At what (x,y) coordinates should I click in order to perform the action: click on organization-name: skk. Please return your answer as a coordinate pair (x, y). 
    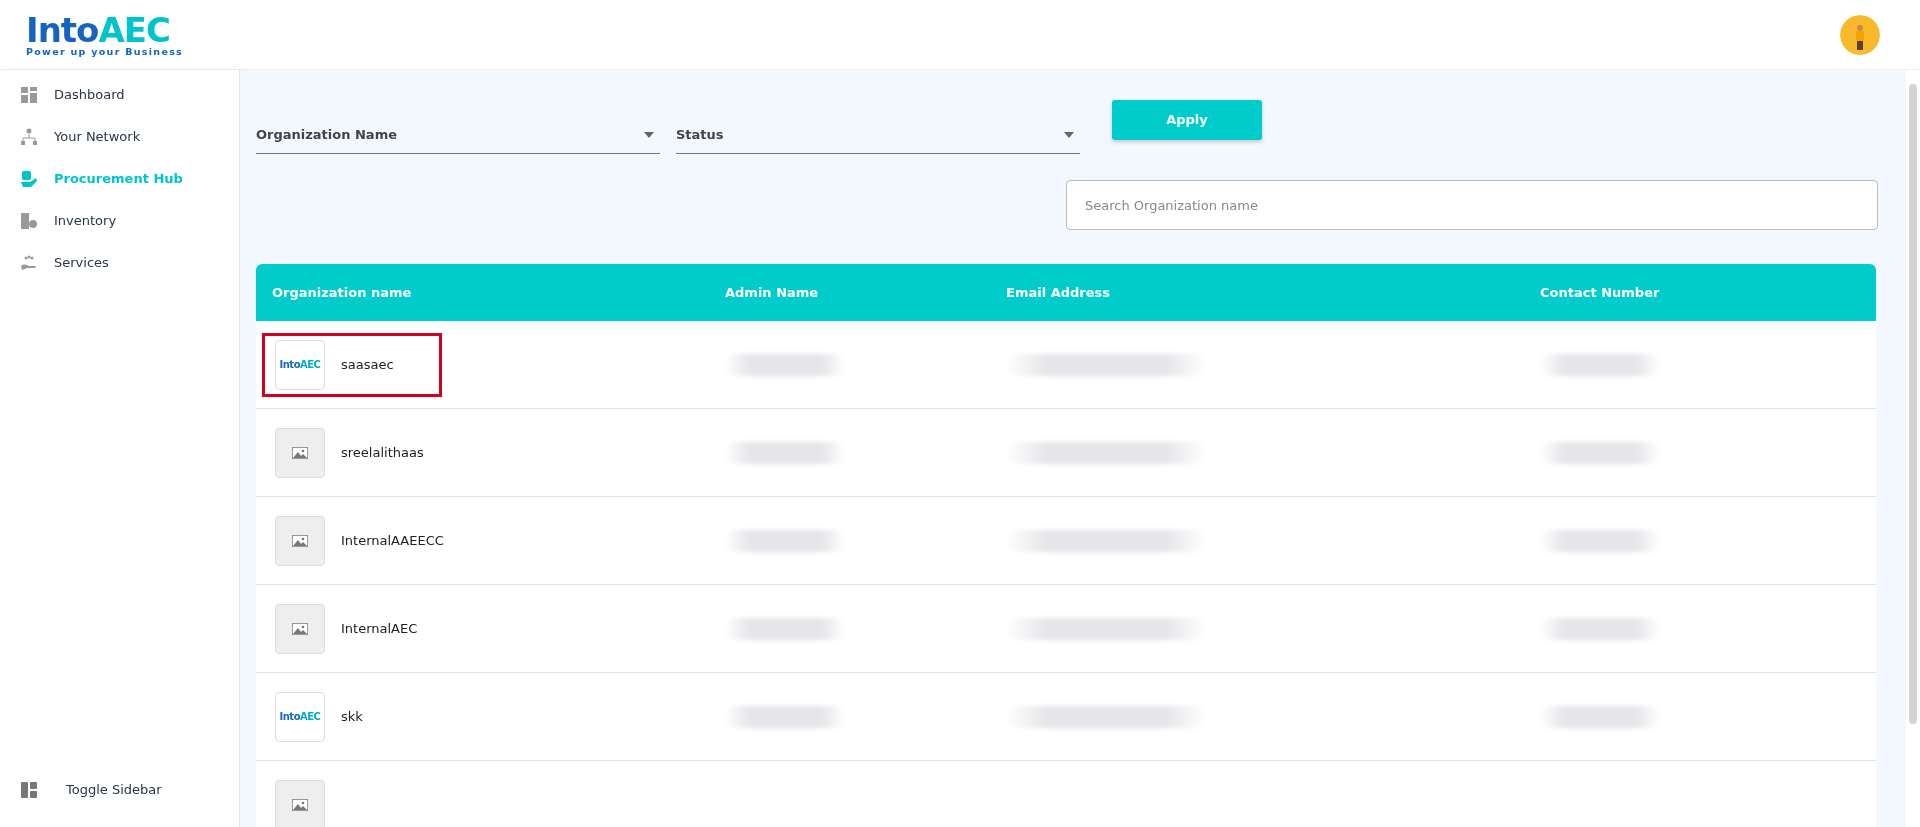
    Looking at the image, I should click on (352, 716).